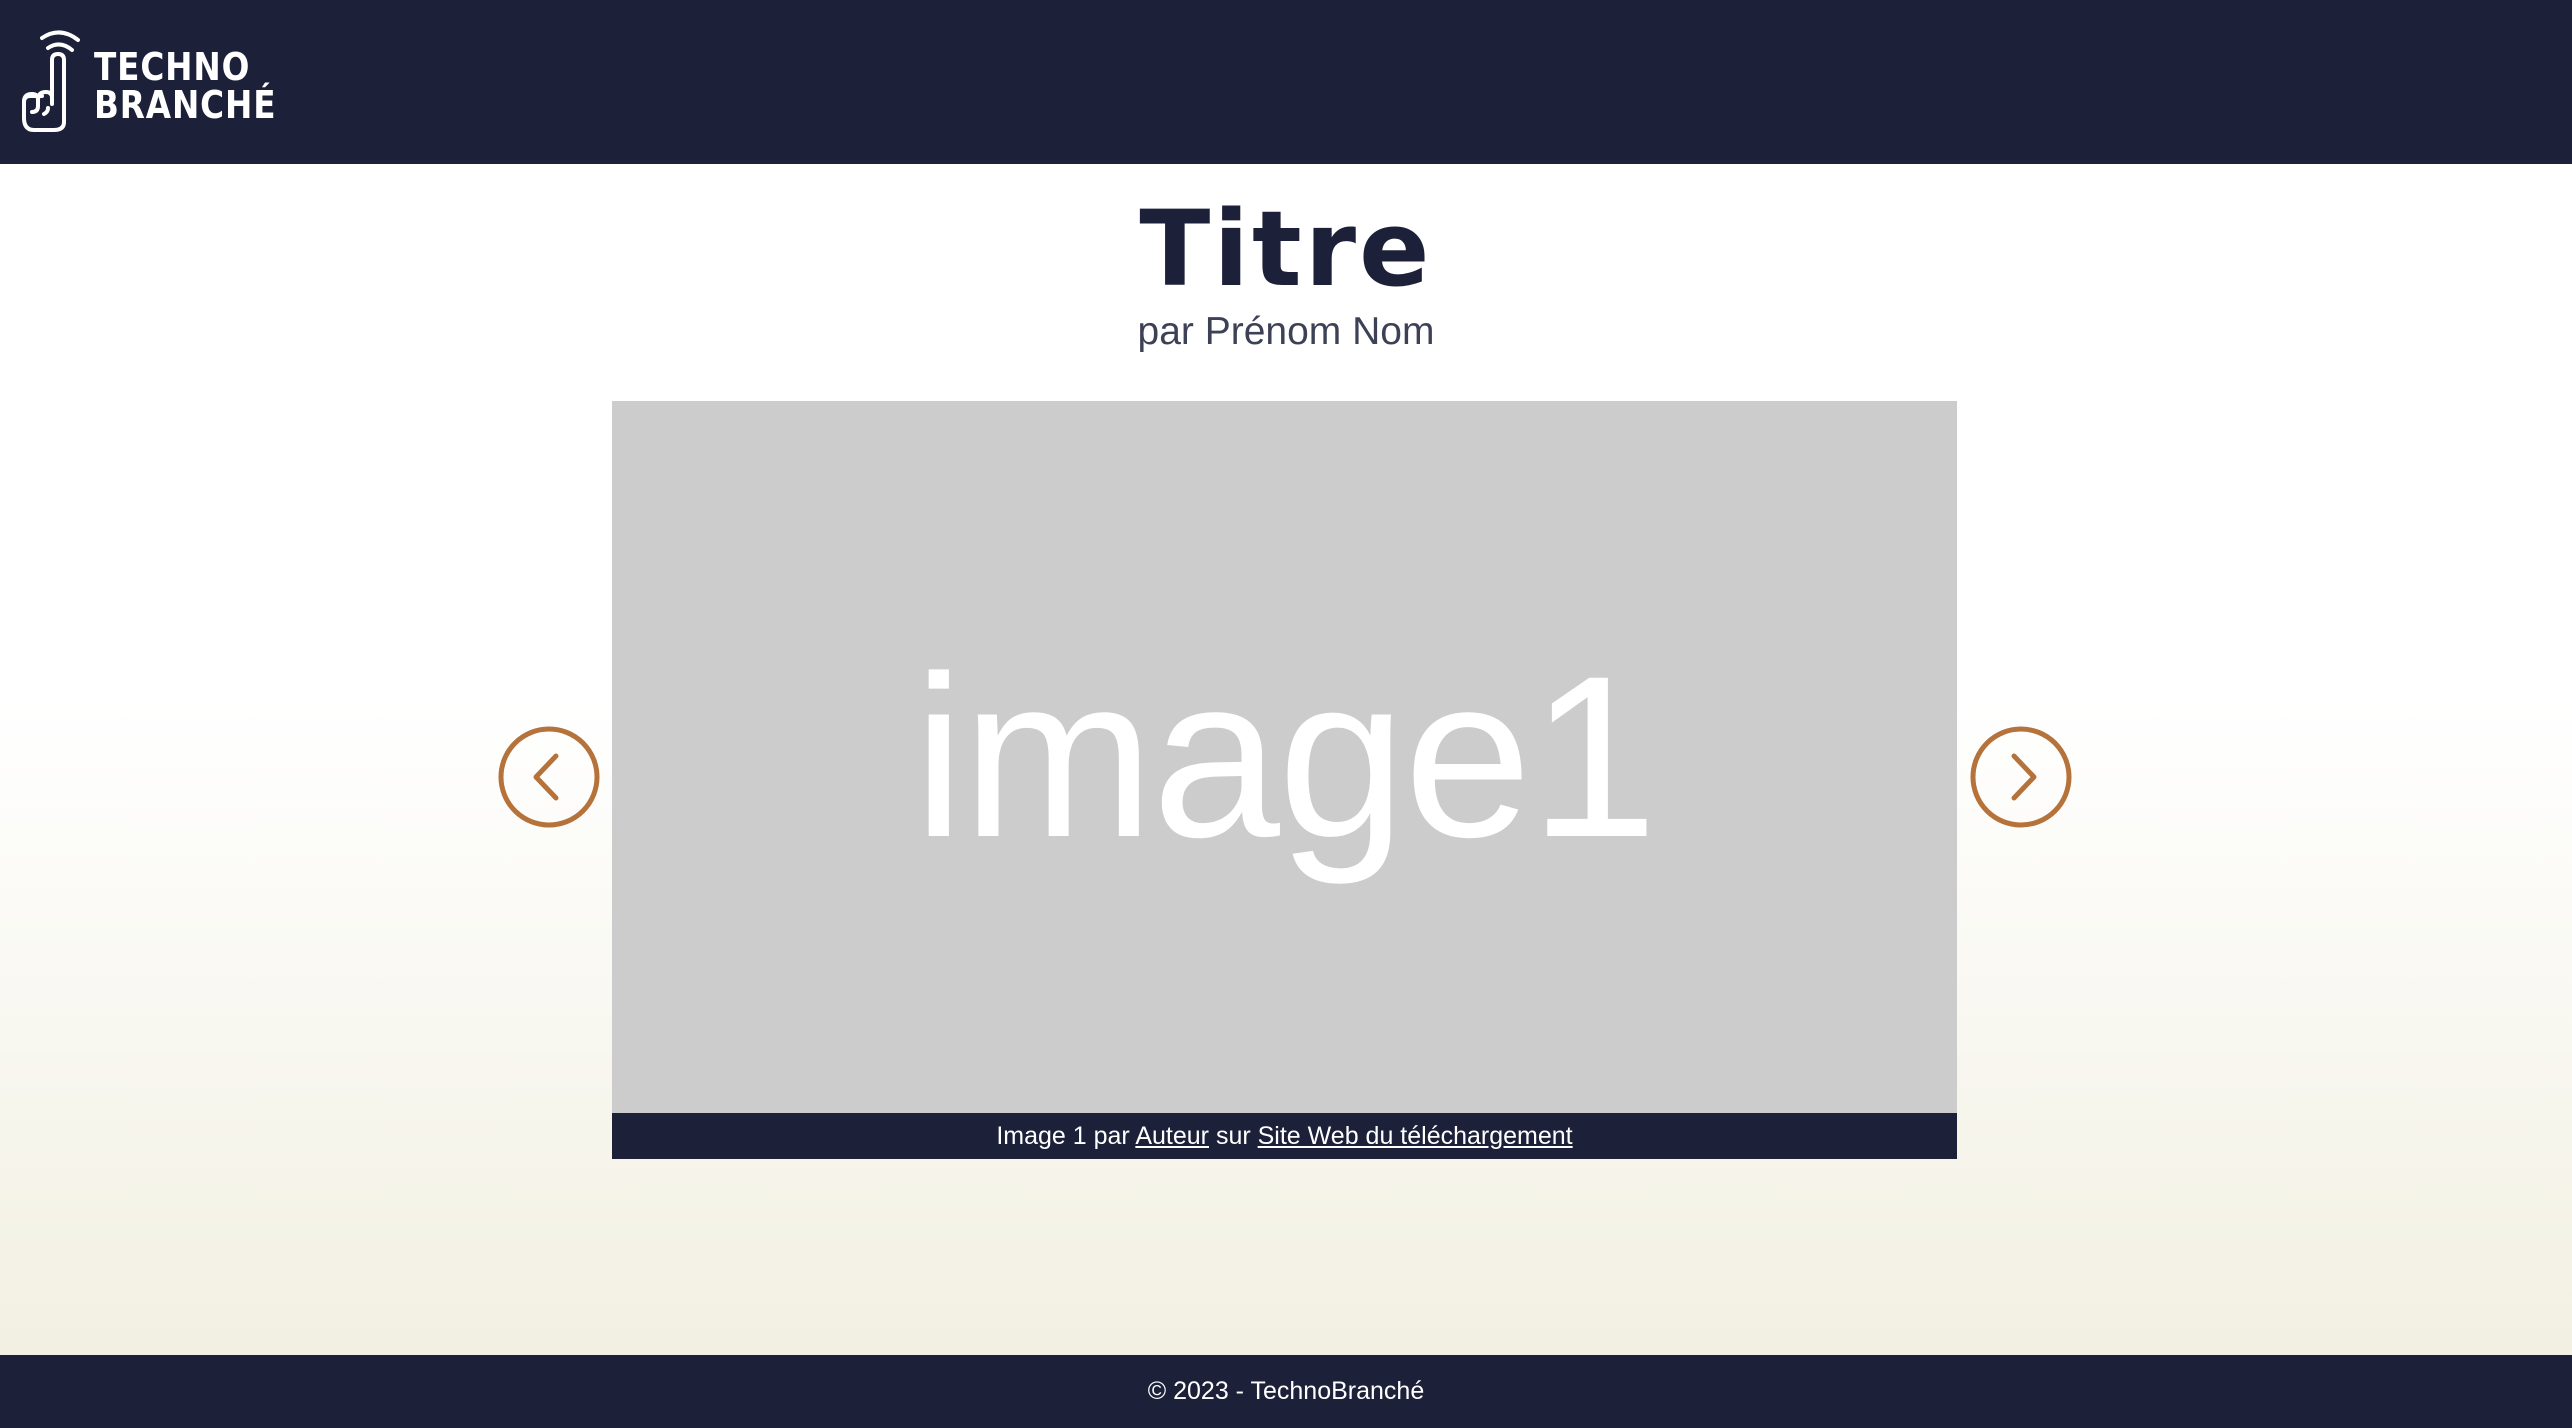 The image size is (2572, 1428). I want to click on hand-pointing-up-signal-icon, so click(51, 81).